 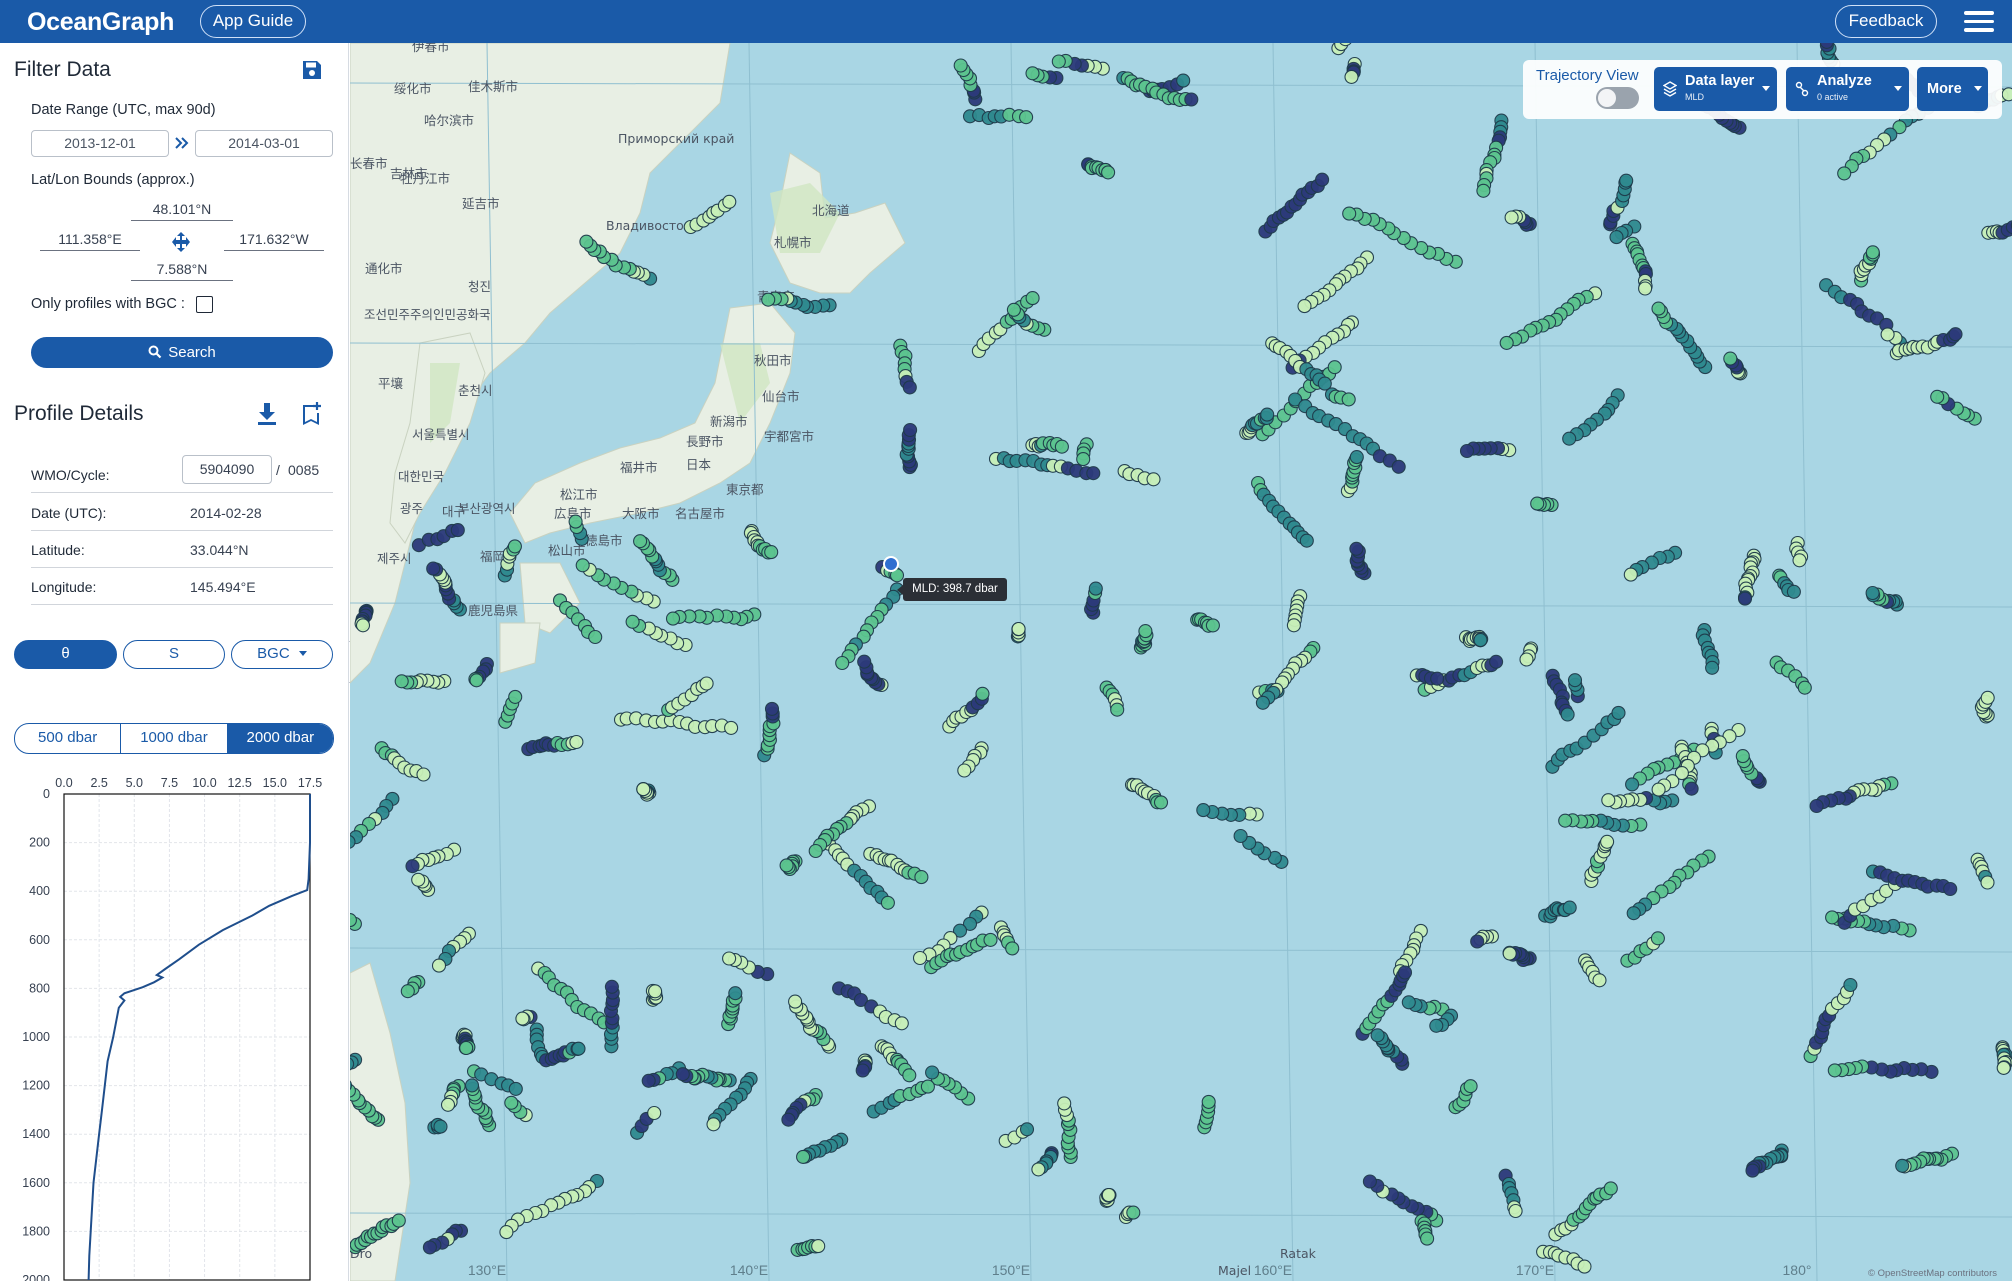 What do you see at coordinates (282, 654) in the screenshot?
I see `bgc-dropdown: BGC` at bounding box center [282, 654].